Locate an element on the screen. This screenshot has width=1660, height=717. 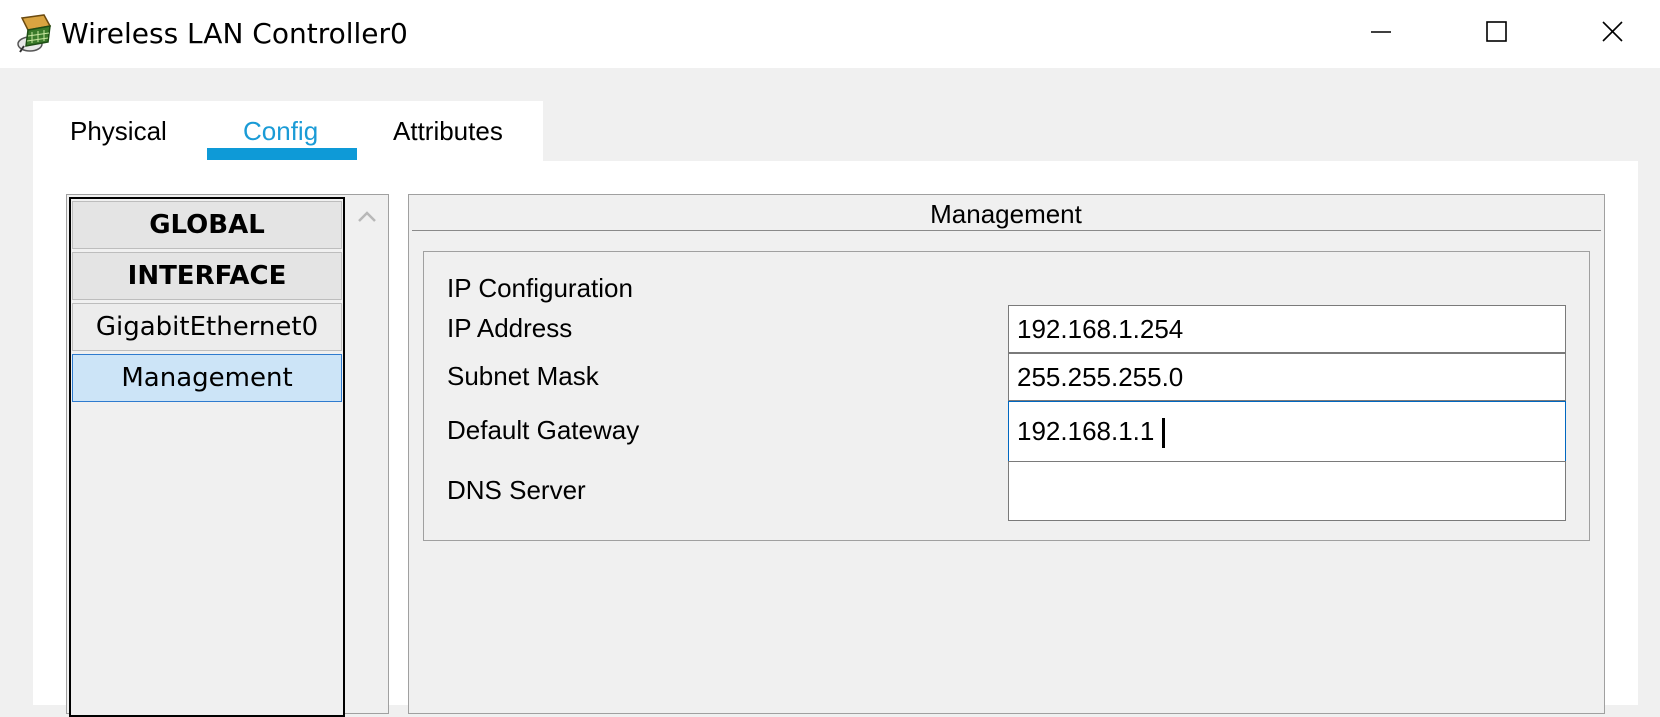
minimize-button is located at coordinates (1380, 33).